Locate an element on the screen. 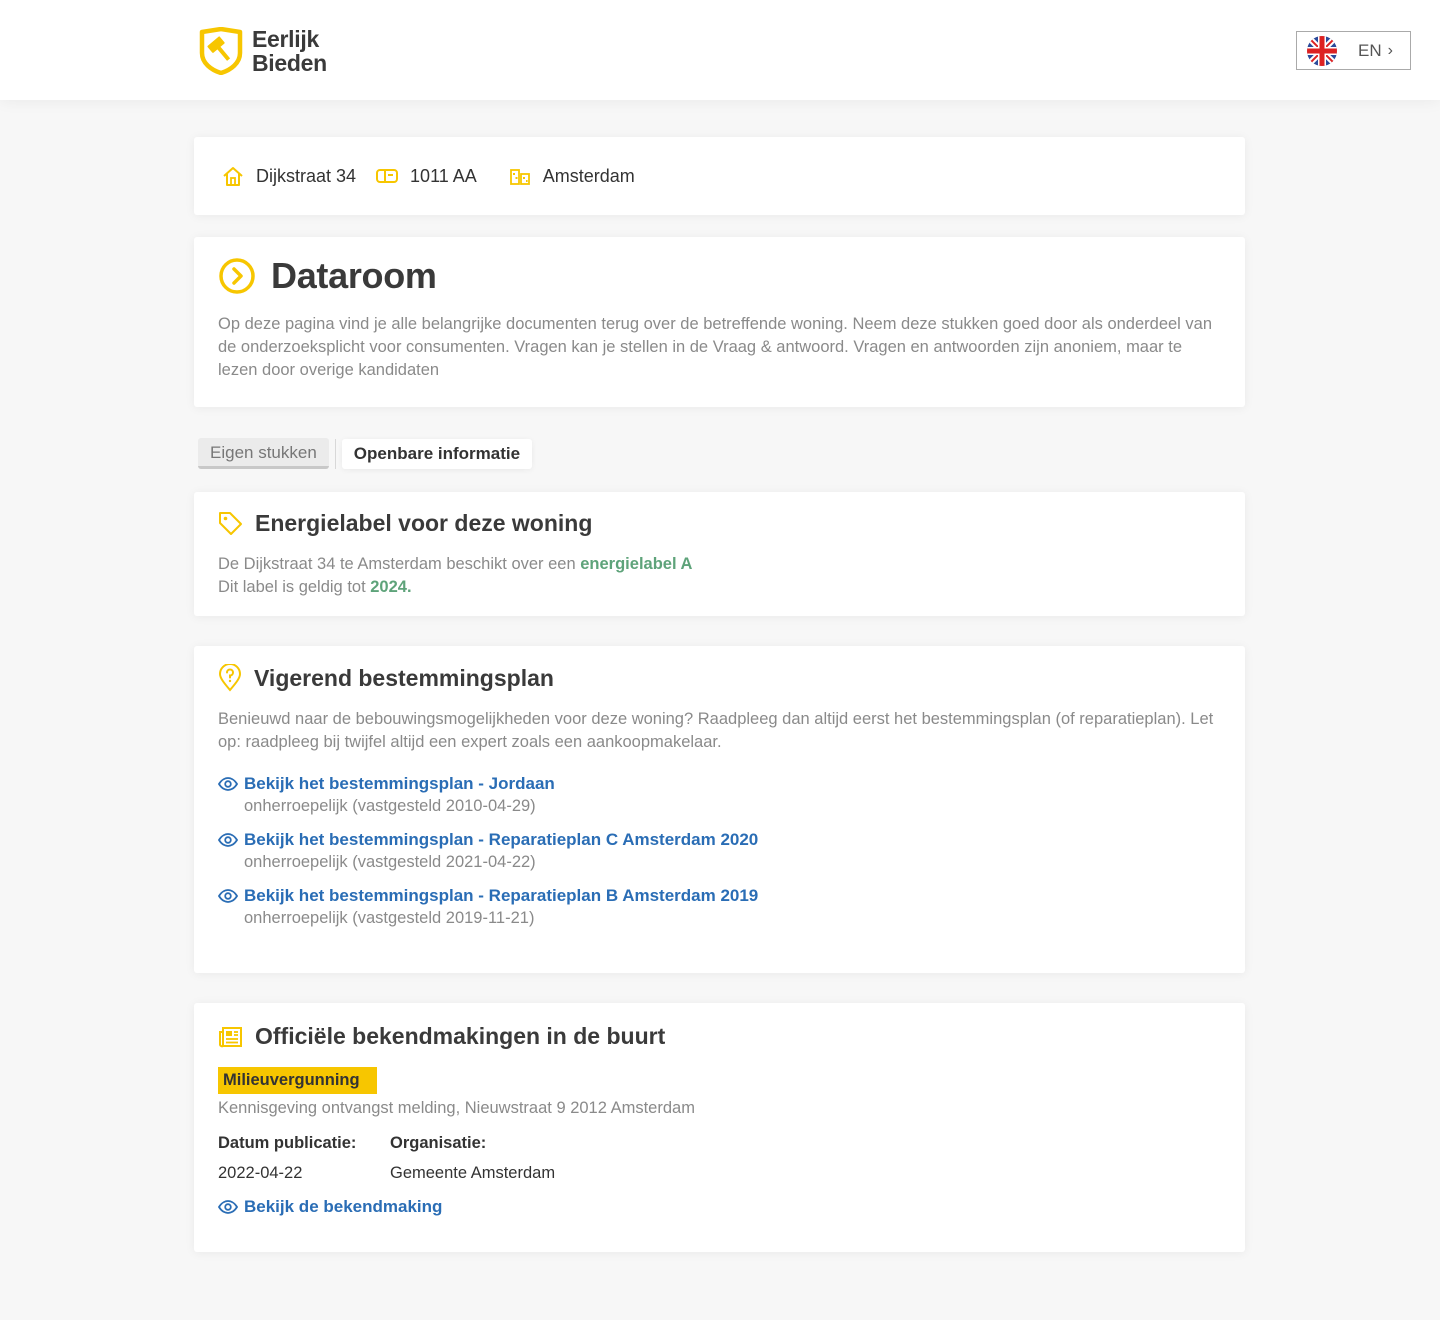 This screenshot has width=1440, height=1320. zoning-plan-status: onherroepelijk (vastgesteld 2021-04-22) is located at coordinates (390, 862).